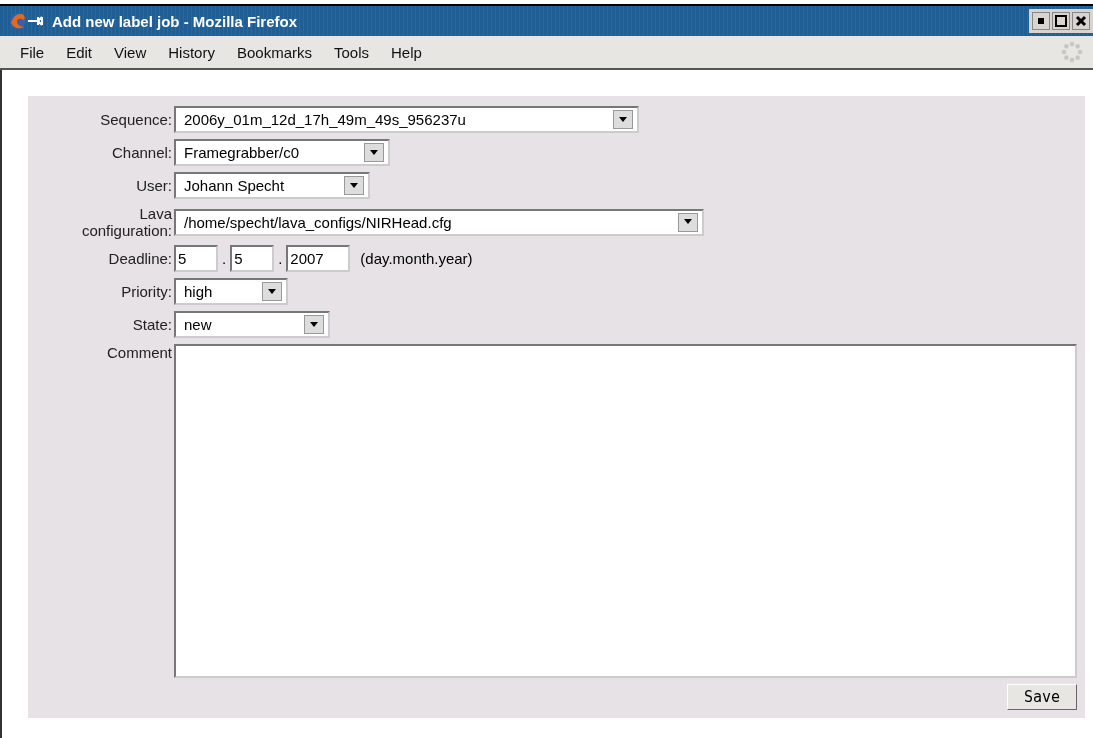 This screenshot has width=1093, height=738. I want to click on close-button, so click(1081, 21).